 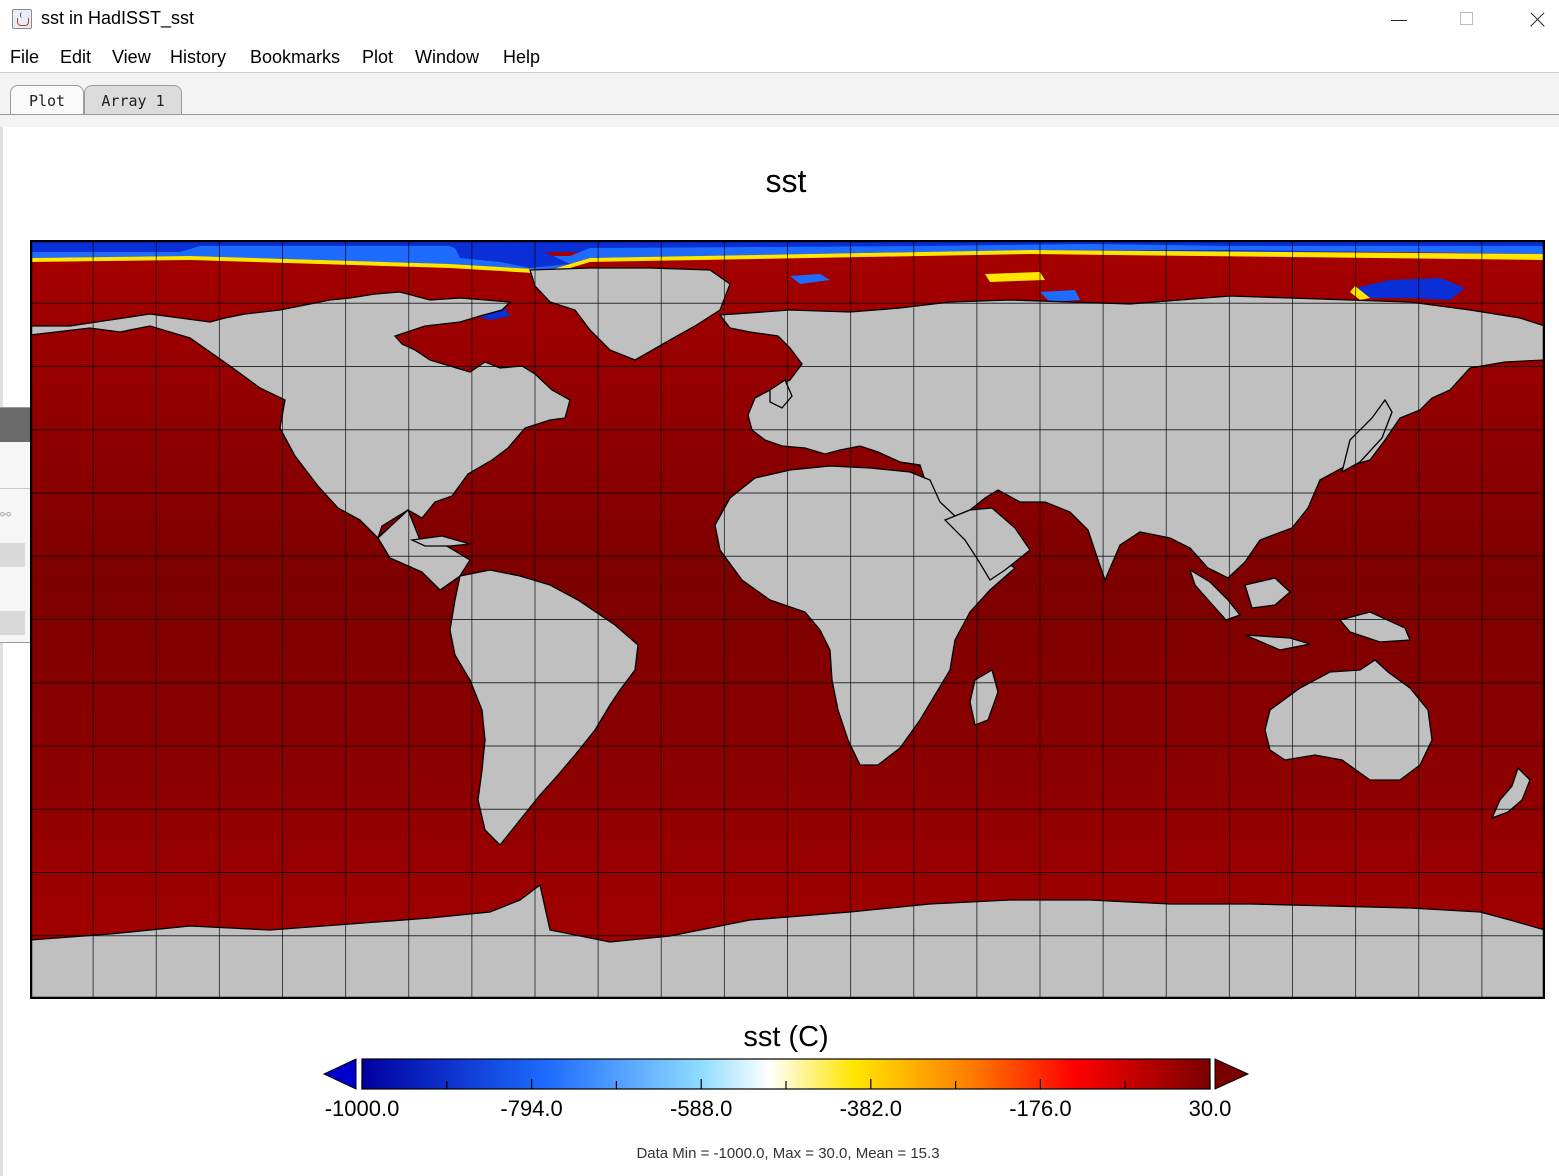 I want to click on content-border, so click(x=1, y=651).